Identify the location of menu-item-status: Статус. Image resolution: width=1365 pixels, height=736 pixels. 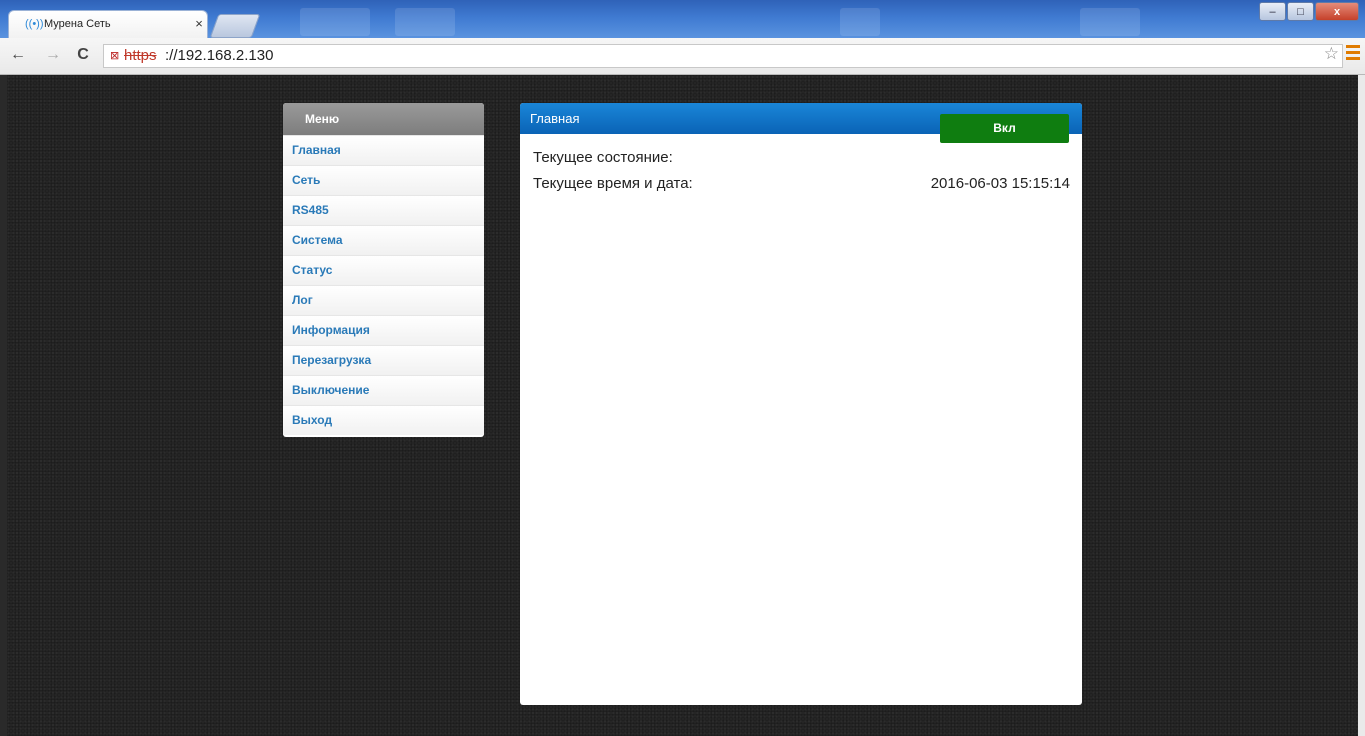
(383, 270).